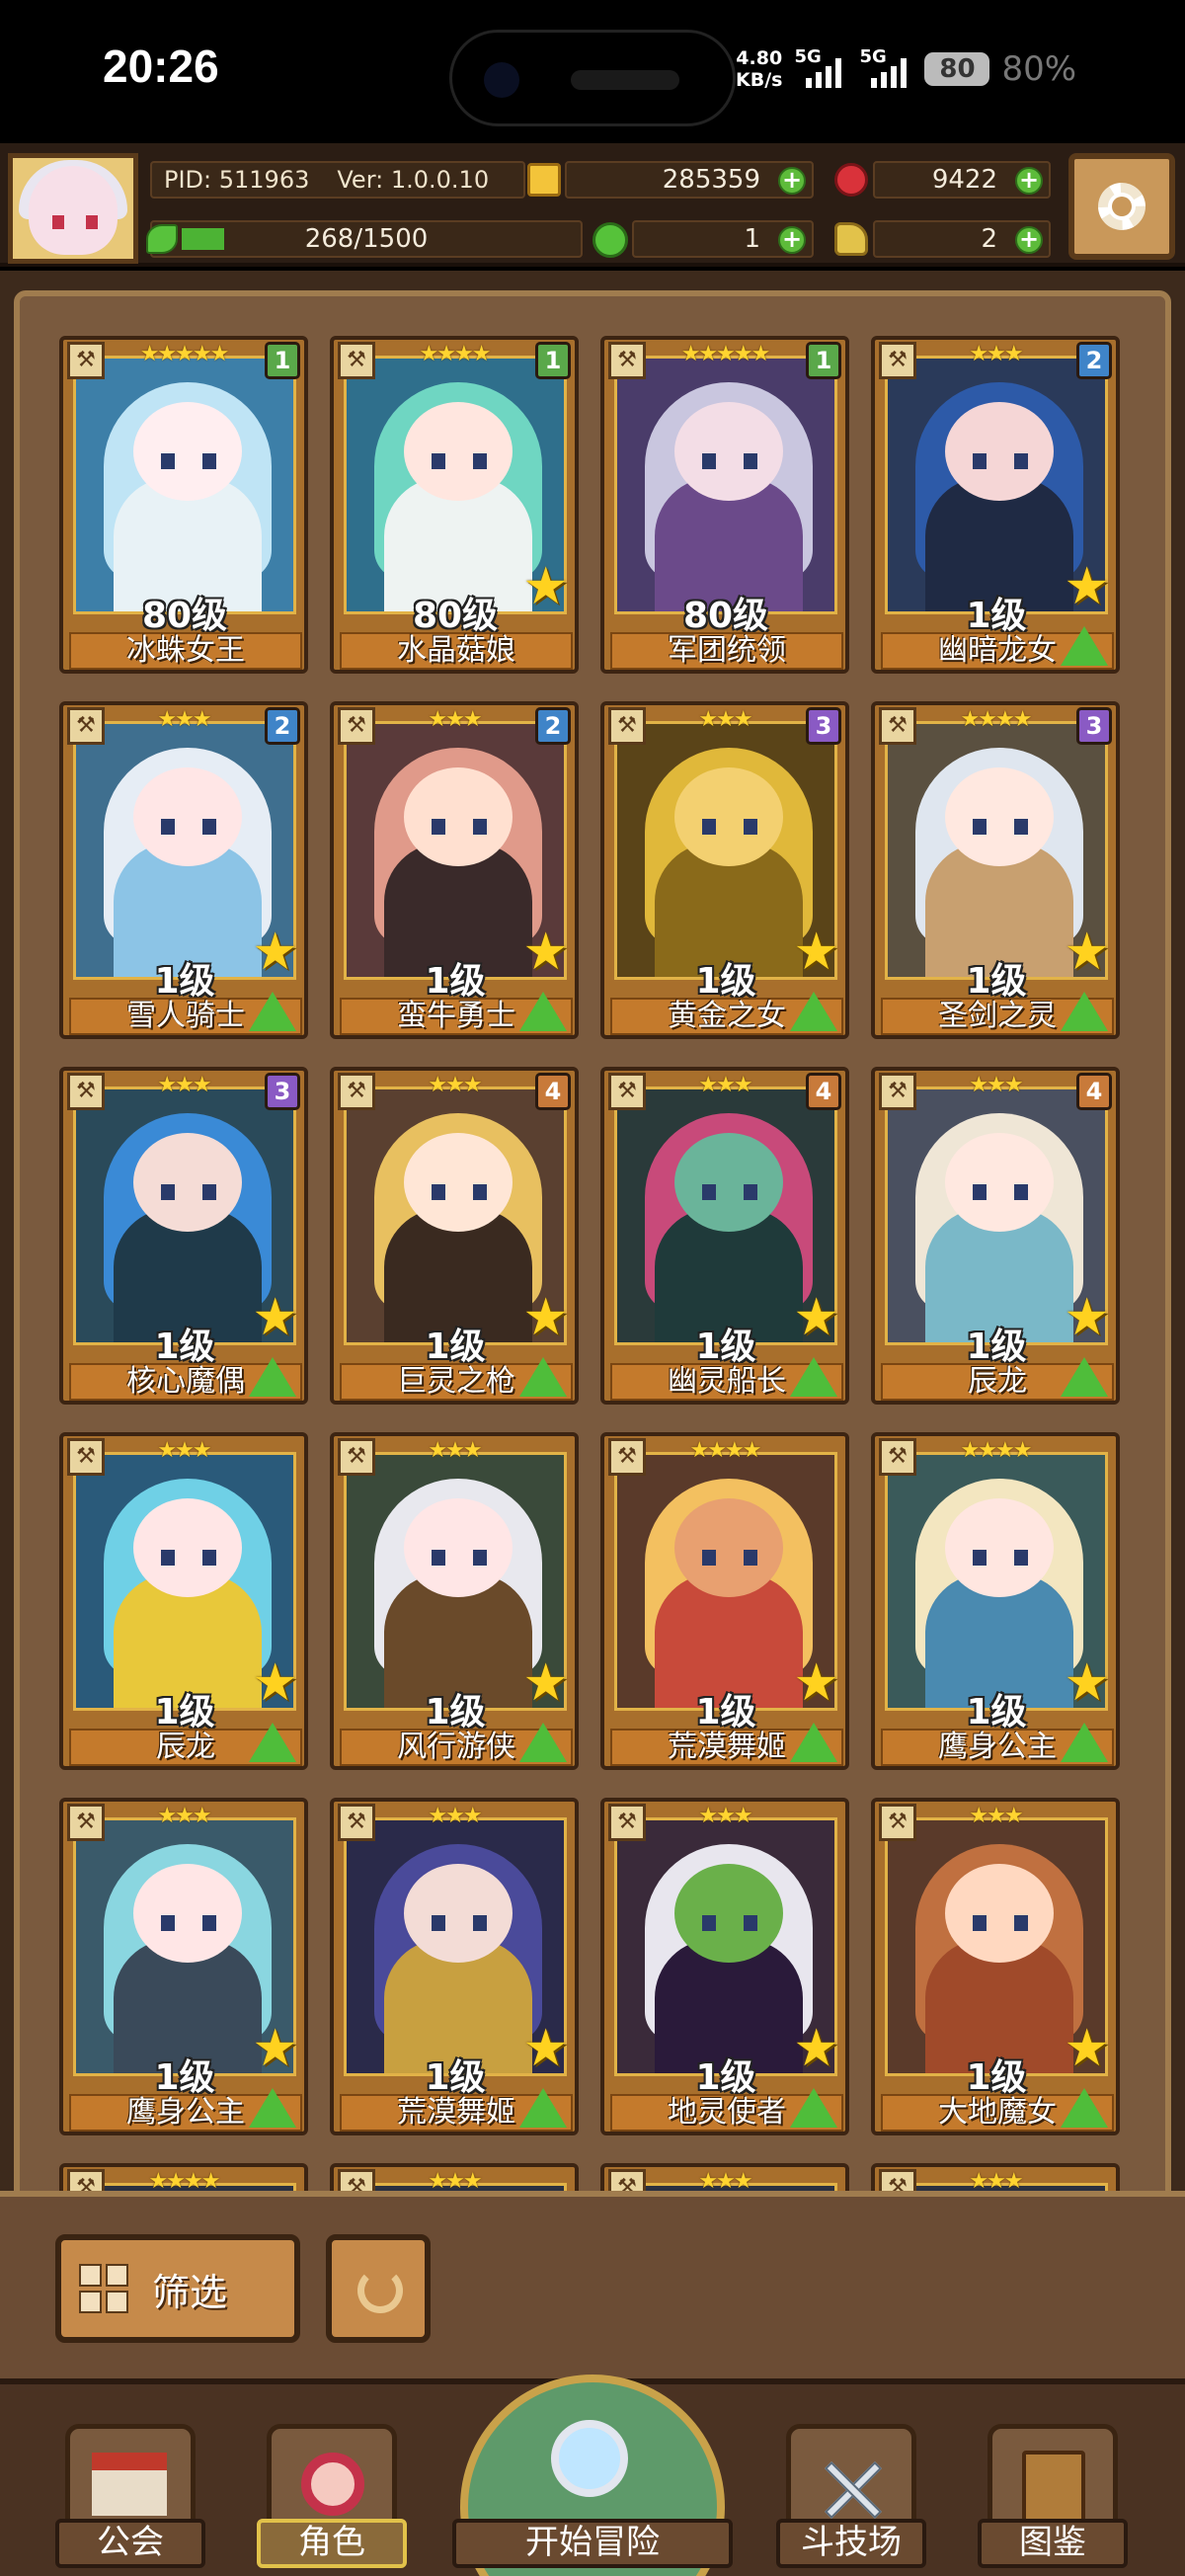  Describe the element at coordinates (455, 1601) in the screenshot. I see `character-card: ⚒ ★★★ 1级 风行游侠 ★` at that location.